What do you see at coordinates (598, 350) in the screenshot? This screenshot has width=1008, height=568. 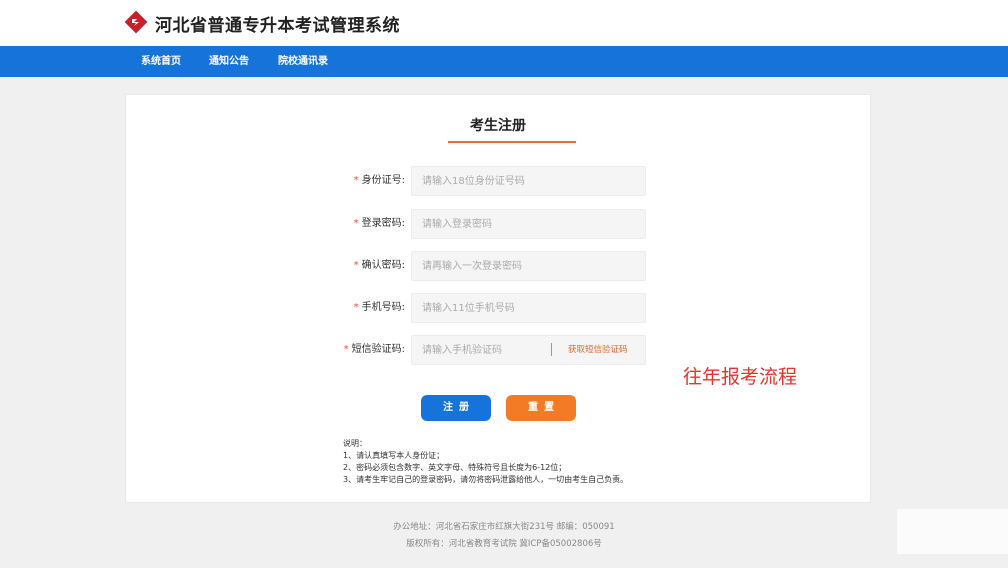 I see `get-sms-code-button: 获取短信验证码` at bounding box center [598, 350].